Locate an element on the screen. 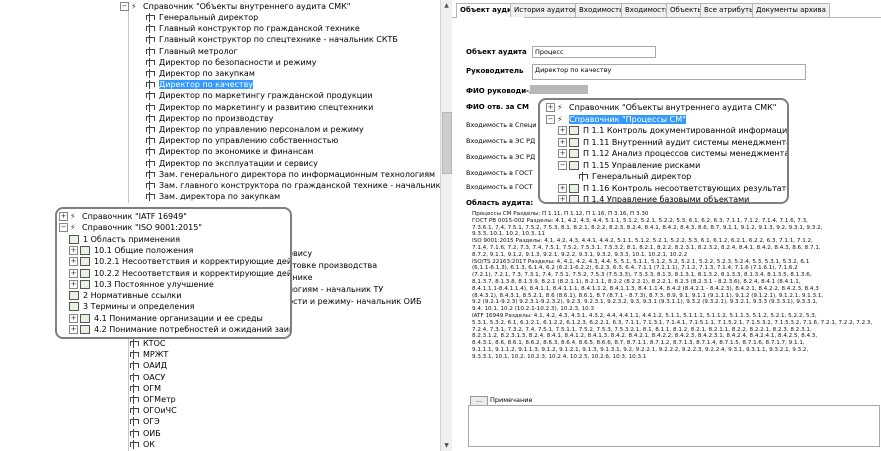  tab-entry-1: Входимость is located at coordinates (601, 10).